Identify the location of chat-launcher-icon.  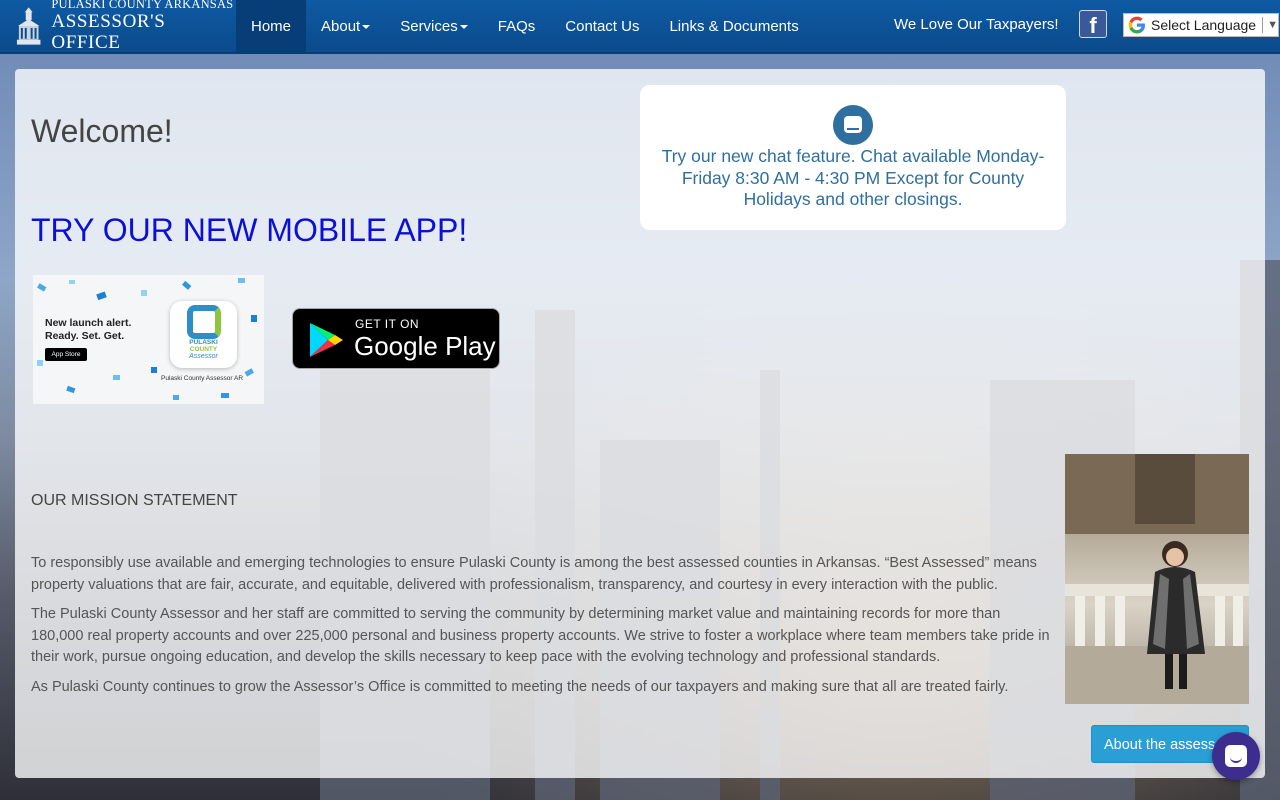
(1236, 756).